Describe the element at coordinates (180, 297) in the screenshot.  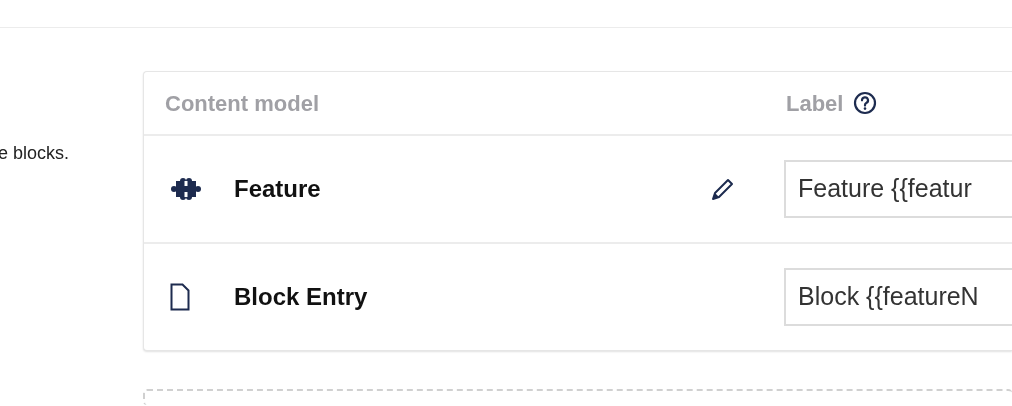
I see `document-icon` at that location.